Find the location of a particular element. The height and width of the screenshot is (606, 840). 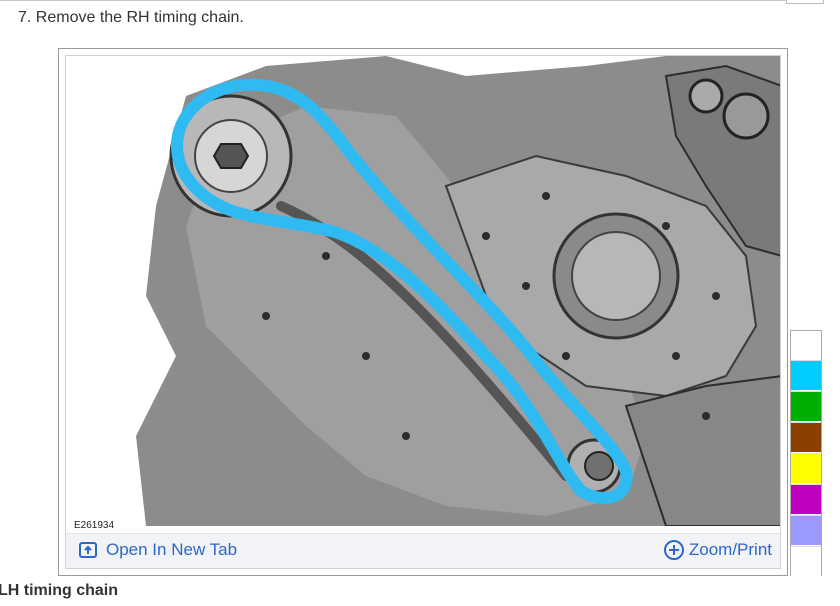

swatch-yellow is located at coordinates (806, 468).